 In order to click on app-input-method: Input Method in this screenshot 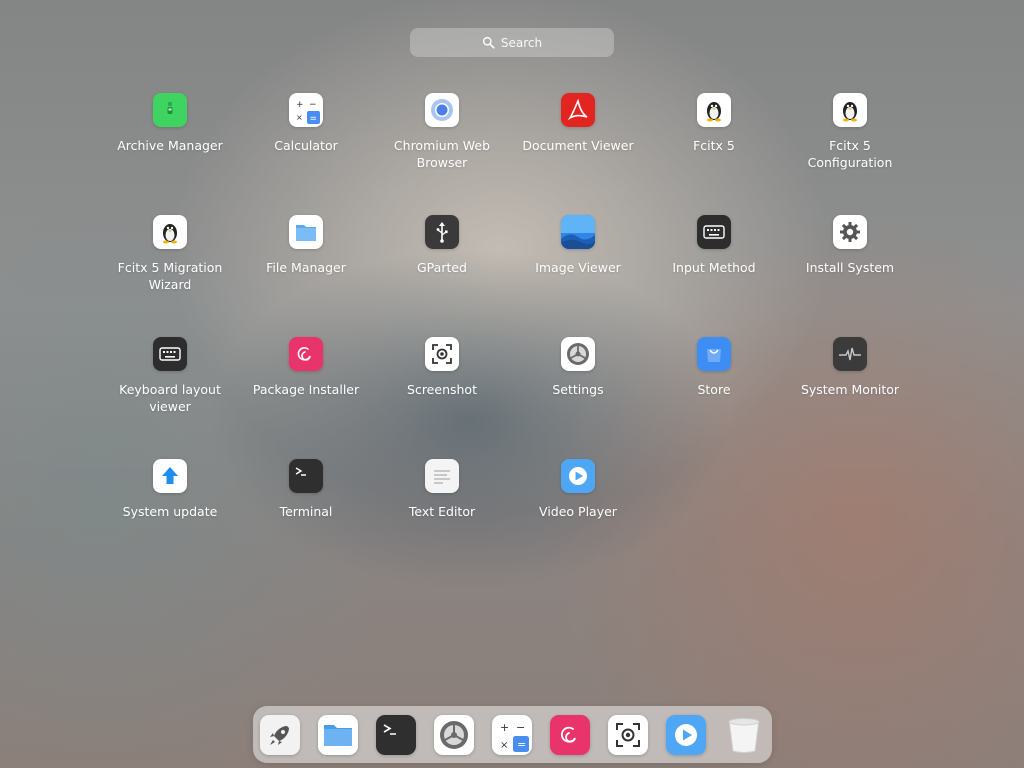, I will do `click(714, 276)`.